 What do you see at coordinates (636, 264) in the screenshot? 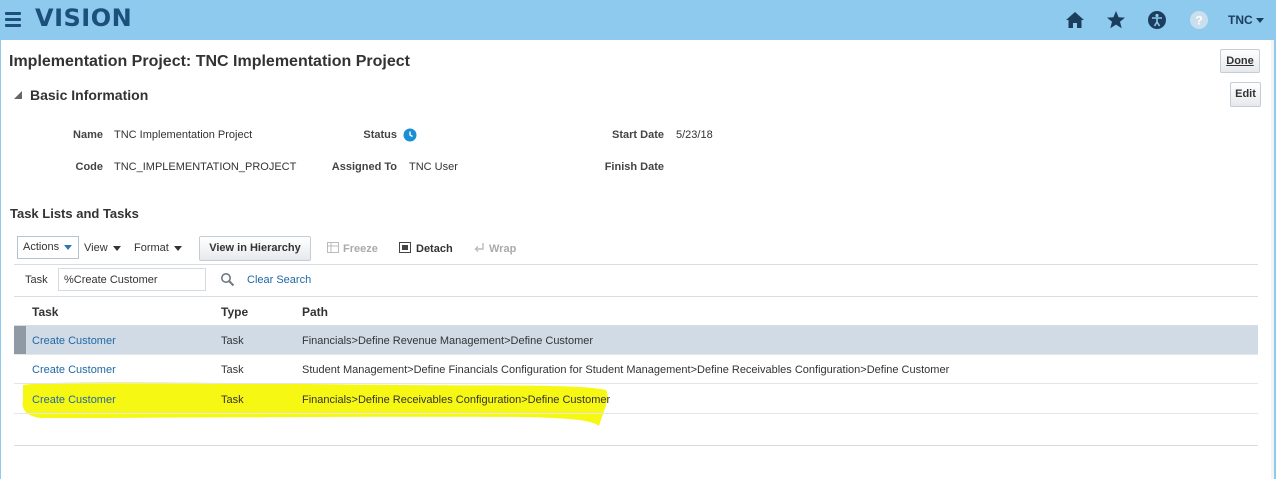
I see `toolbar-divider` at bounding box center [636, 264].